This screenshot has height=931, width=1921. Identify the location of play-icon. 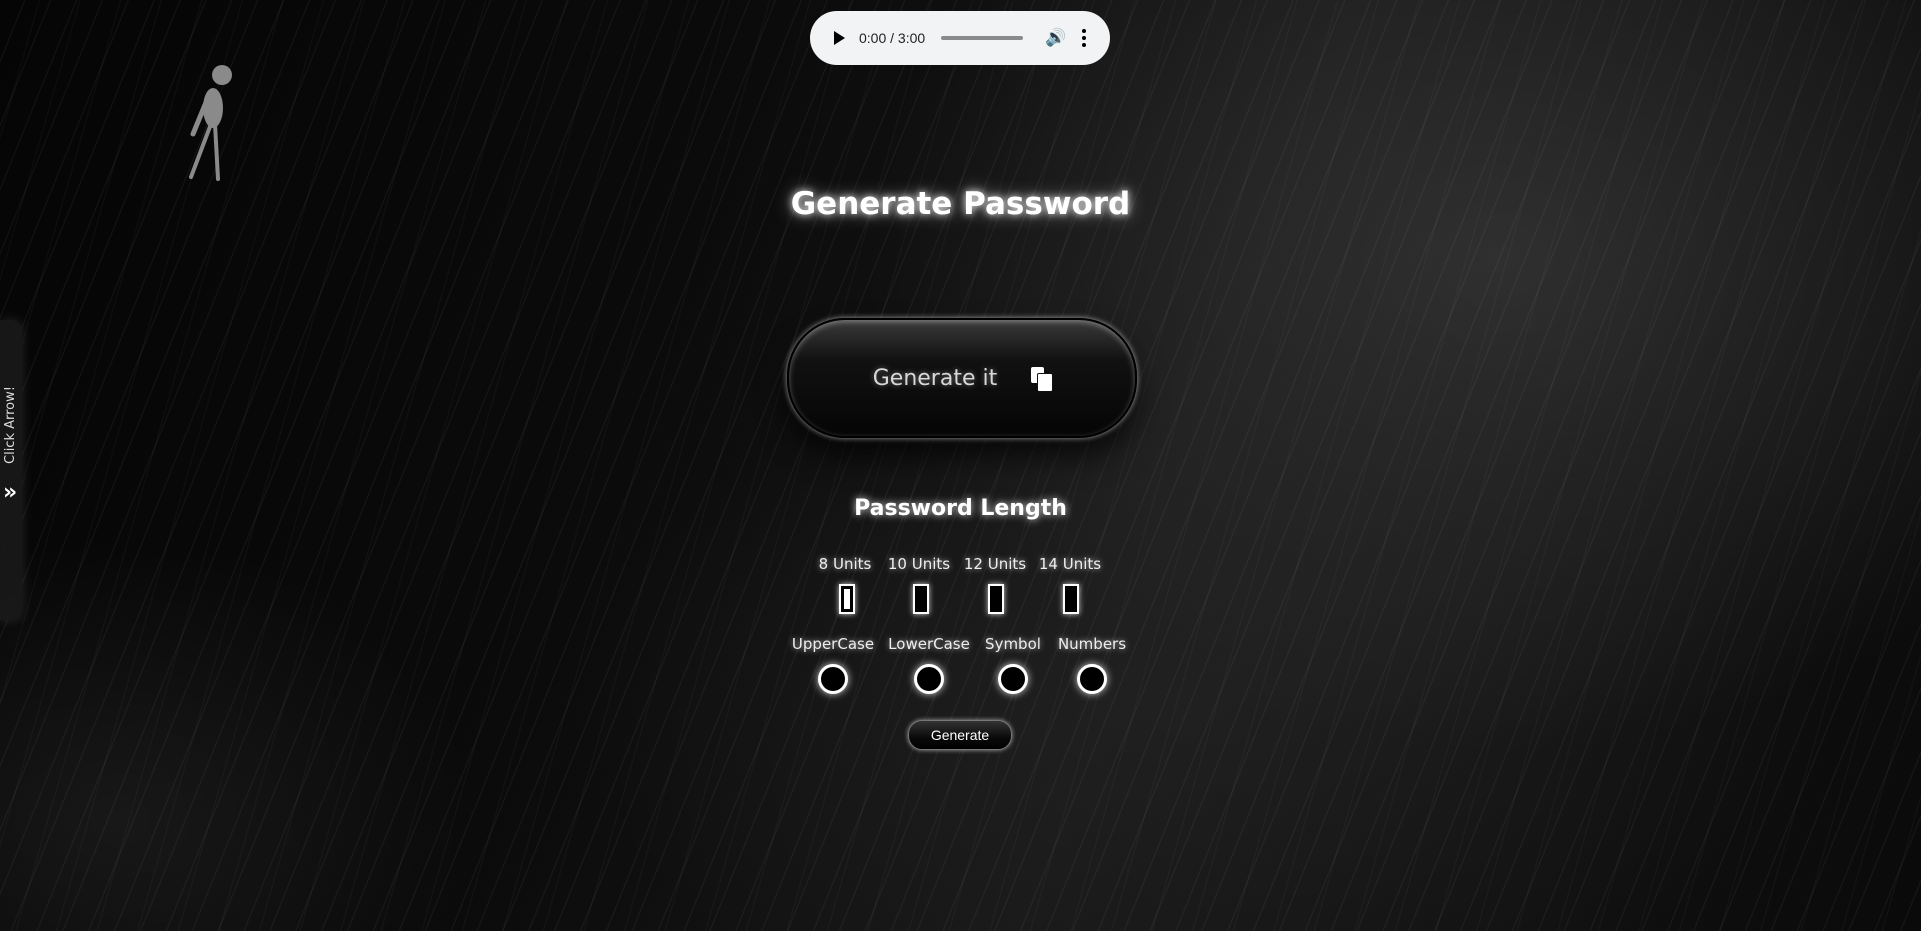
(839, 38).